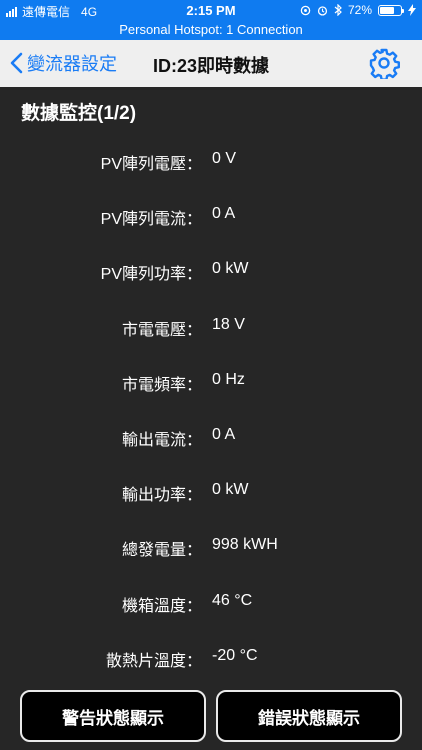 The width and height of the screenshot is (422, 750). What do you see at coordinates (211, 496) in the screenshot?
I see `metric-output-power: 輸出功率： 0 kW` at bounding box center [211, 496].